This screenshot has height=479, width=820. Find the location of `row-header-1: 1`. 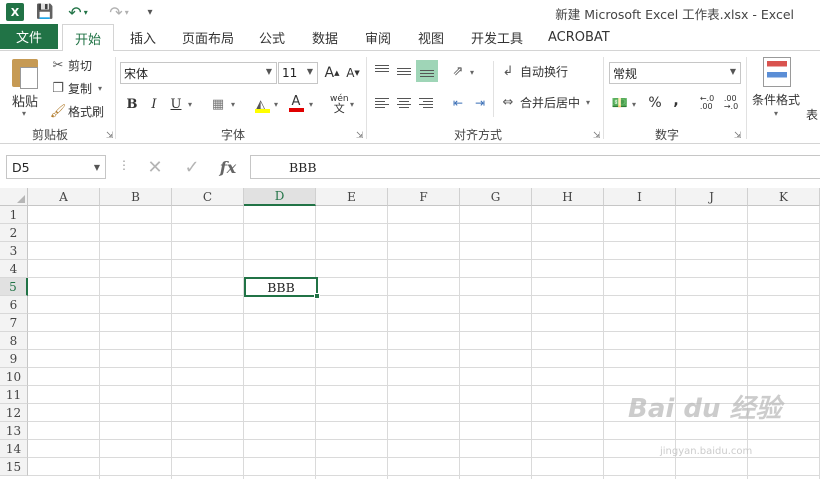

row-header-1: 1 is located at coordinates (14, 215).